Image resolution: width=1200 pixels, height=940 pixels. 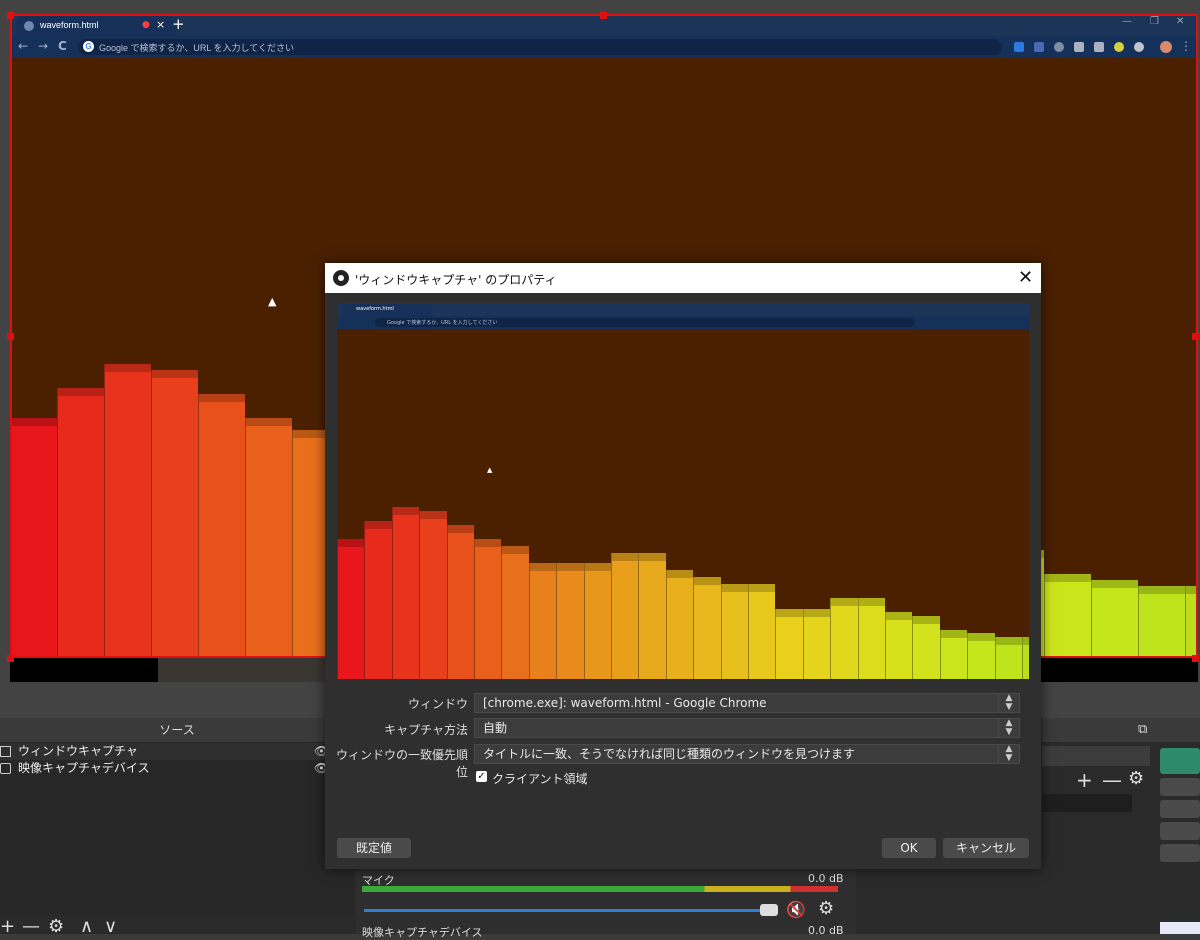 What do you see at coordinates (683, 322) in the screenshot?
I see `mini-toolbar: Google で検索するか、URL を入力してください` at bounding box center [683, 322].